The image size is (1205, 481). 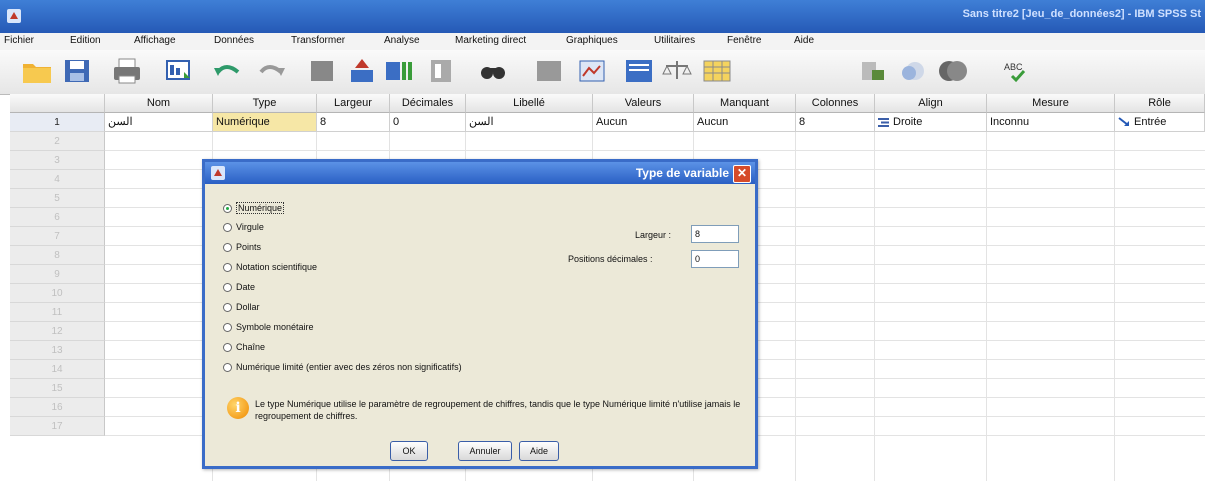 What do you see at coordinates (159, 103) in the screenshot?
I see `column-header-nom: Nom` at bounding box center [159, 103].